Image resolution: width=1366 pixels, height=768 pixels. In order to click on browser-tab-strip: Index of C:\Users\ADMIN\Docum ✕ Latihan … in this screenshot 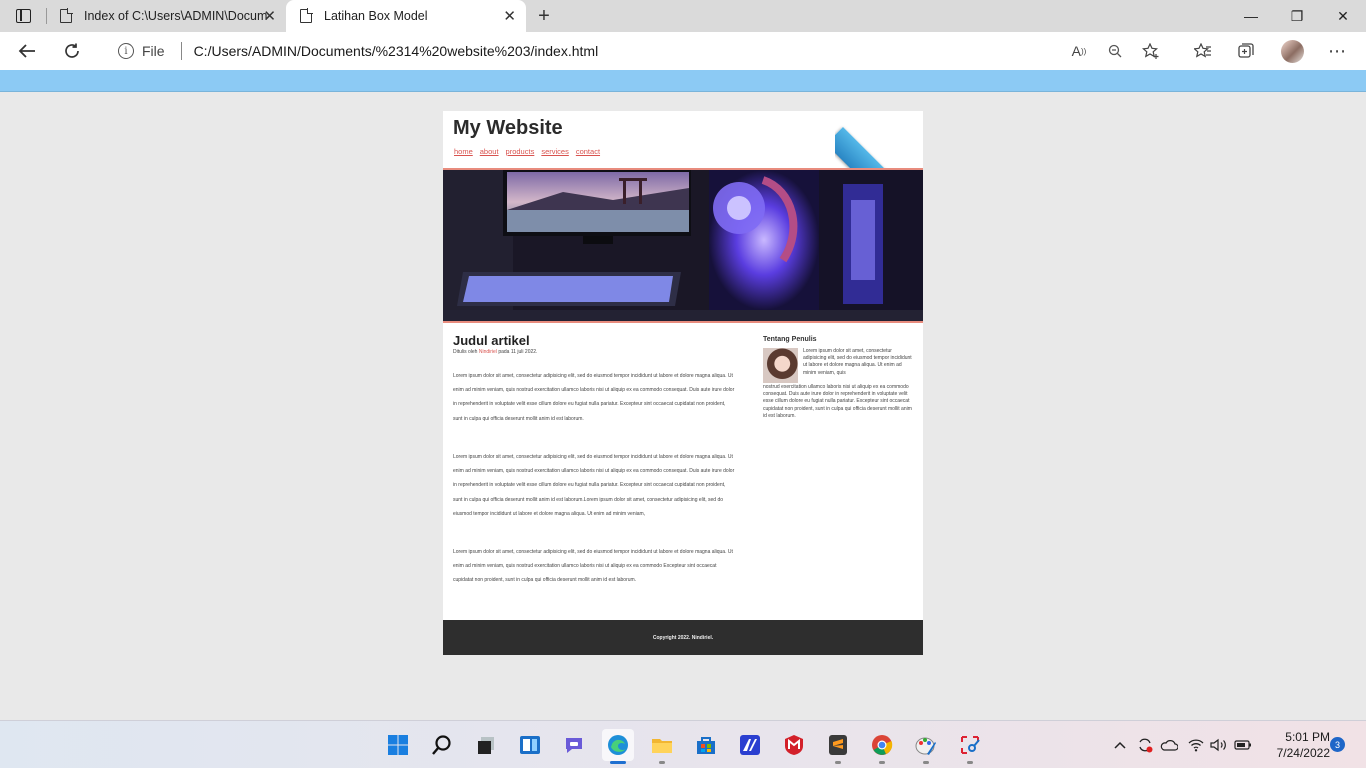, I will do `click(683, 16)`.